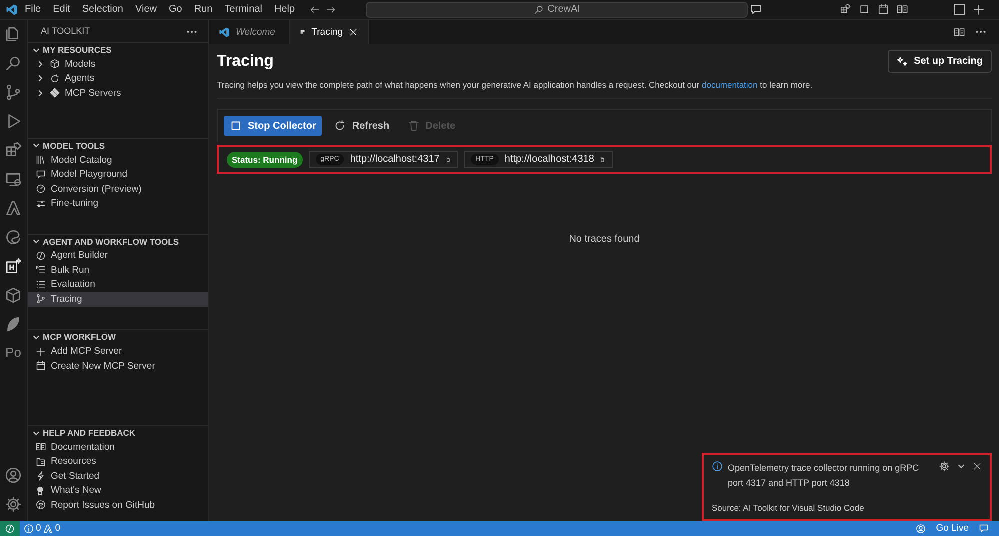  What do you see at coordinates (118, 256) in the screenshot?
I see `sidebar-item: Agent Builder` at bounding box center [118, 256].